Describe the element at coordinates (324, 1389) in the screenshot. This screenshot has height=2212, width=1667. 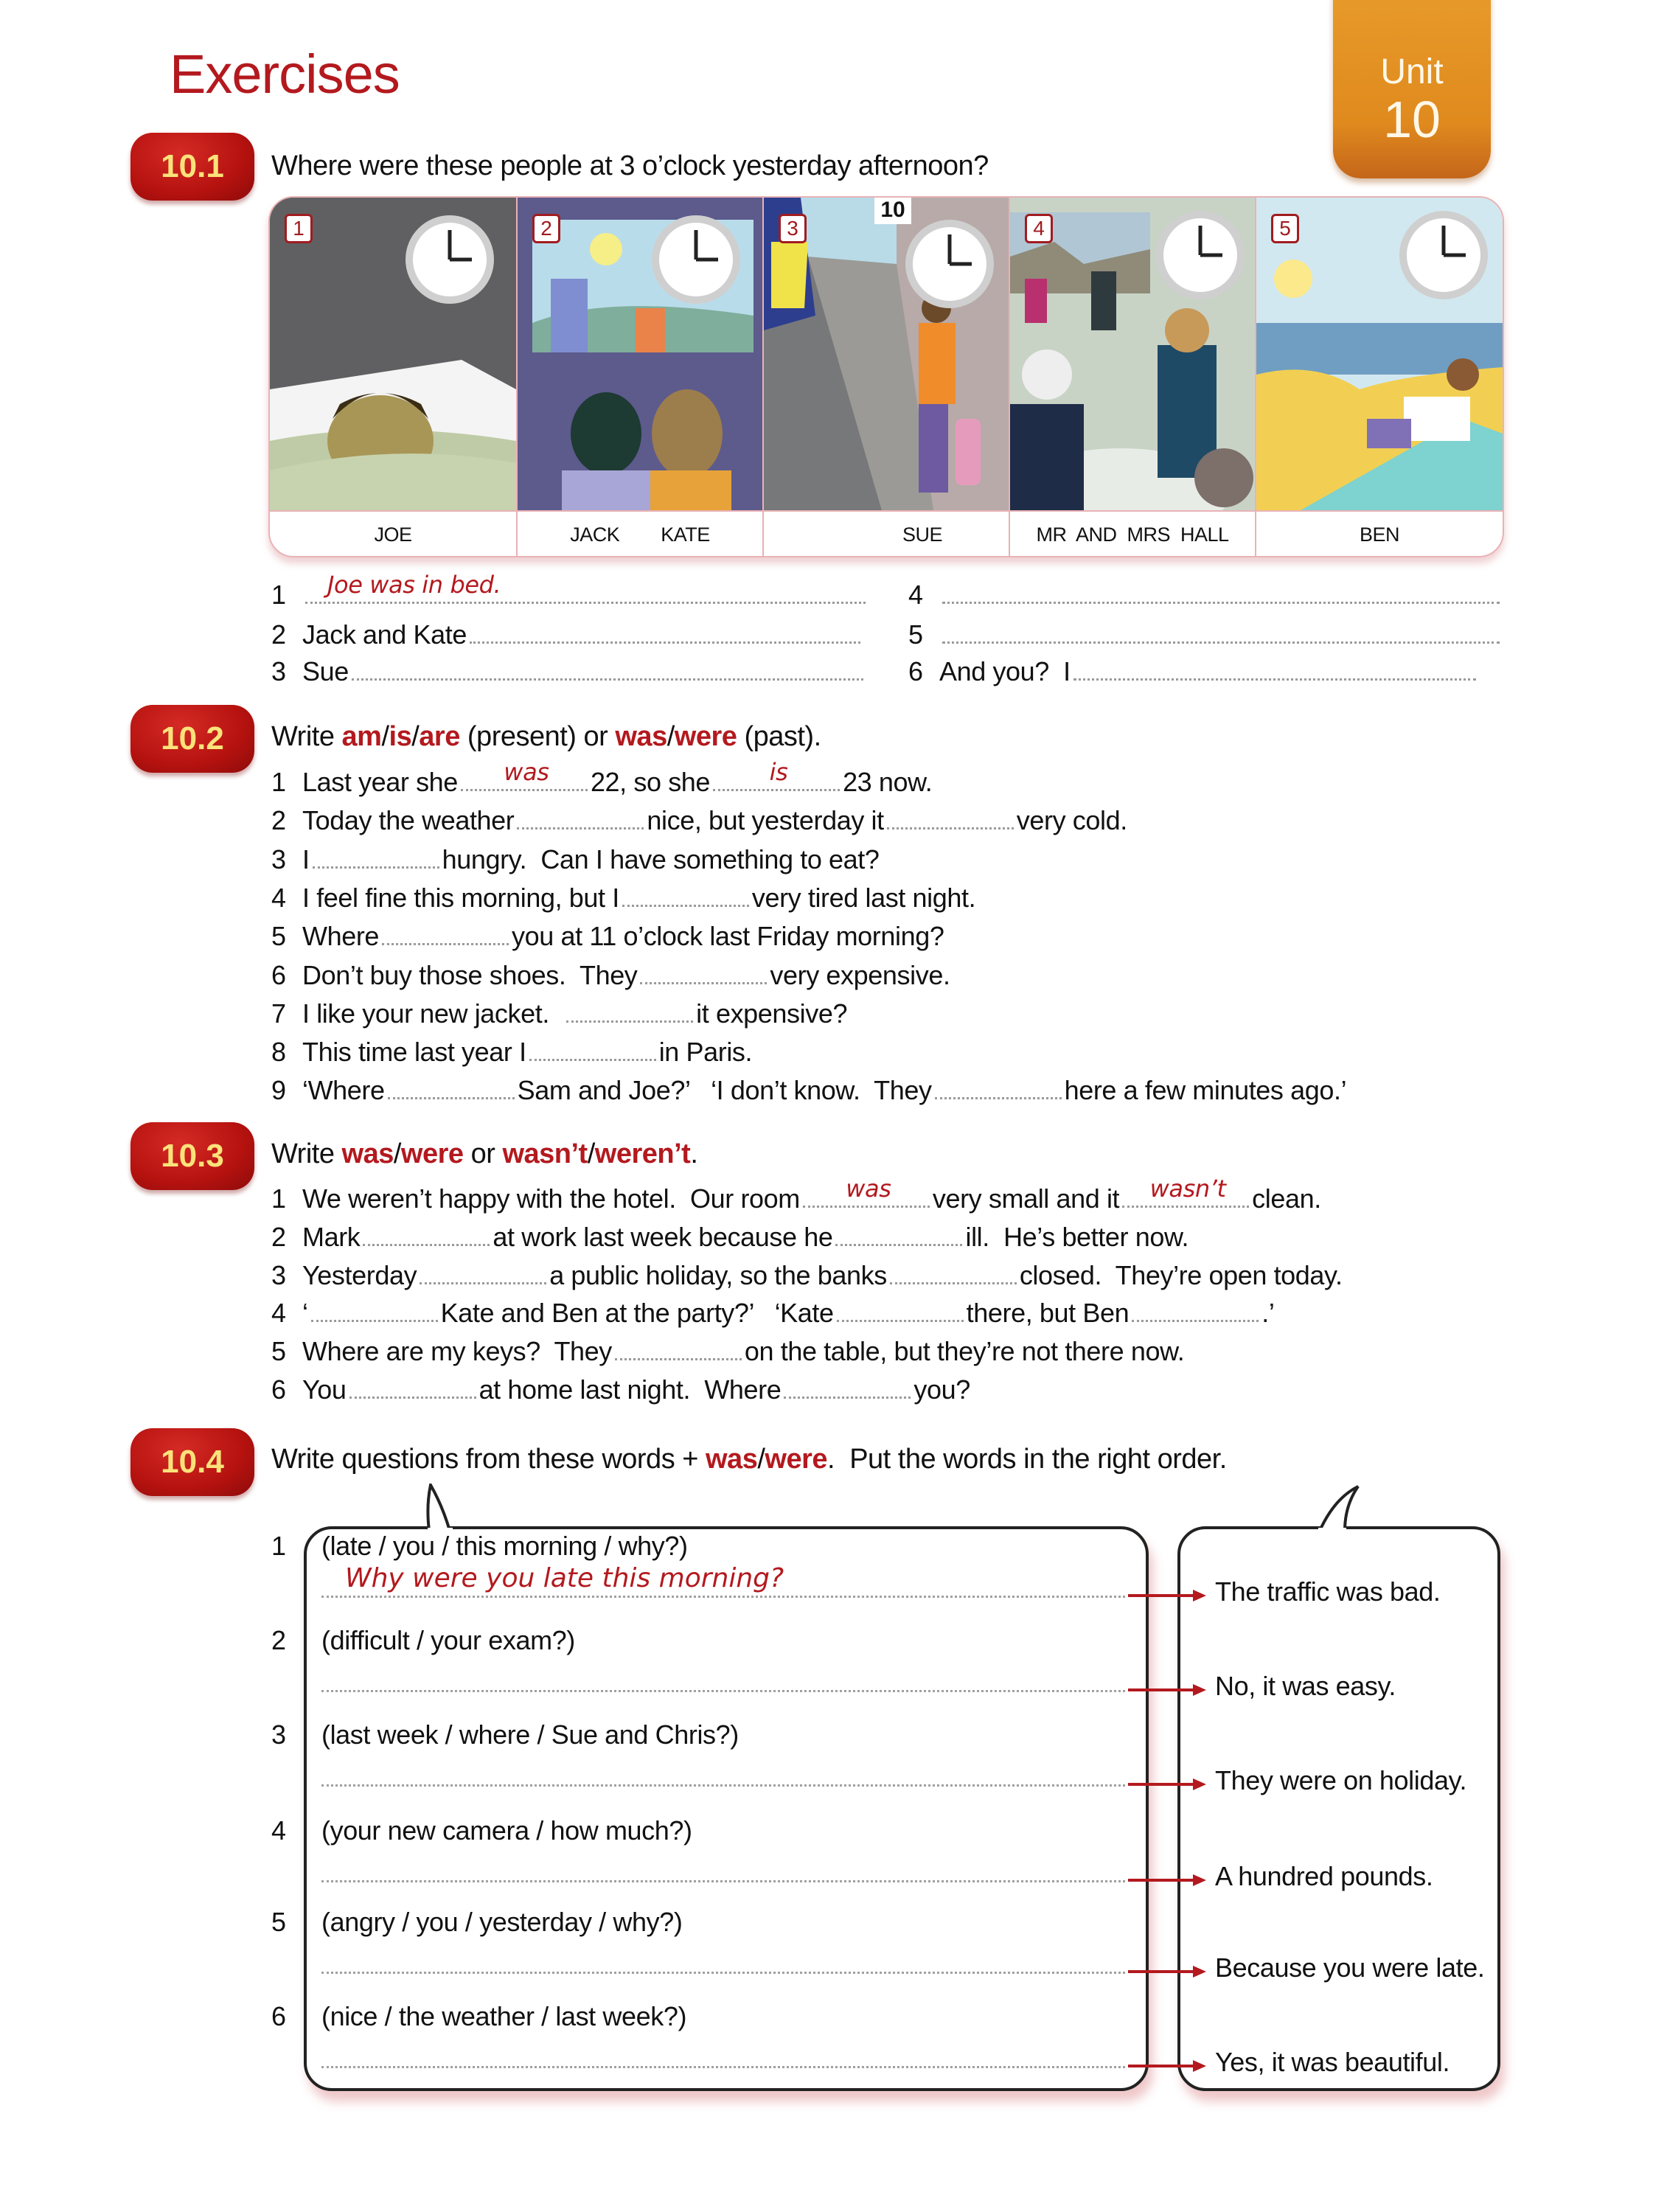
I see `item-text: You` at that location.